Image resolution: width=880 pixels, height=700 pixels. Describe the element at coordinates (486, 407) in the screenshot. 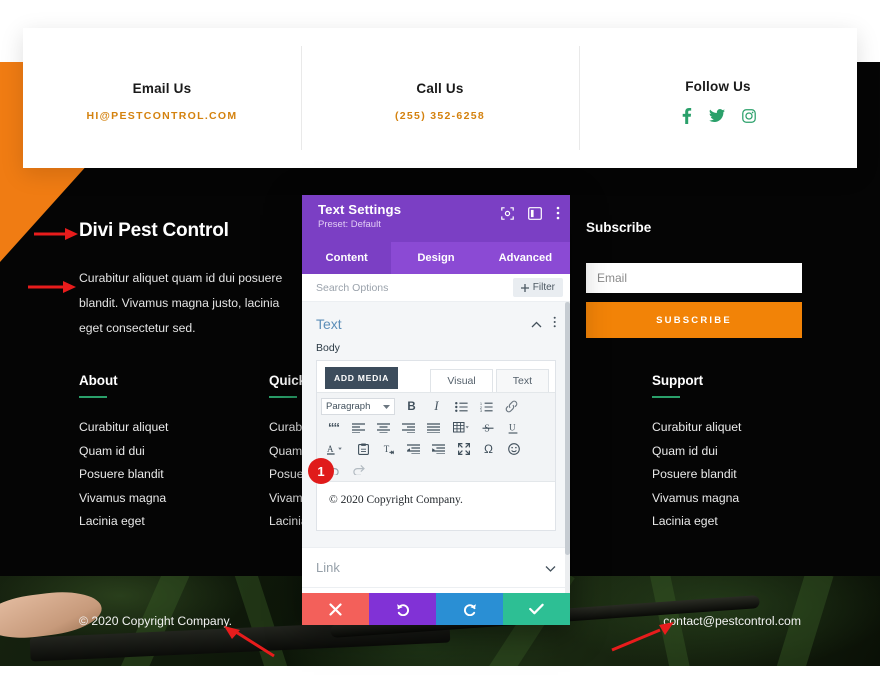

I see `numbered-list-icon: 123` at that location.